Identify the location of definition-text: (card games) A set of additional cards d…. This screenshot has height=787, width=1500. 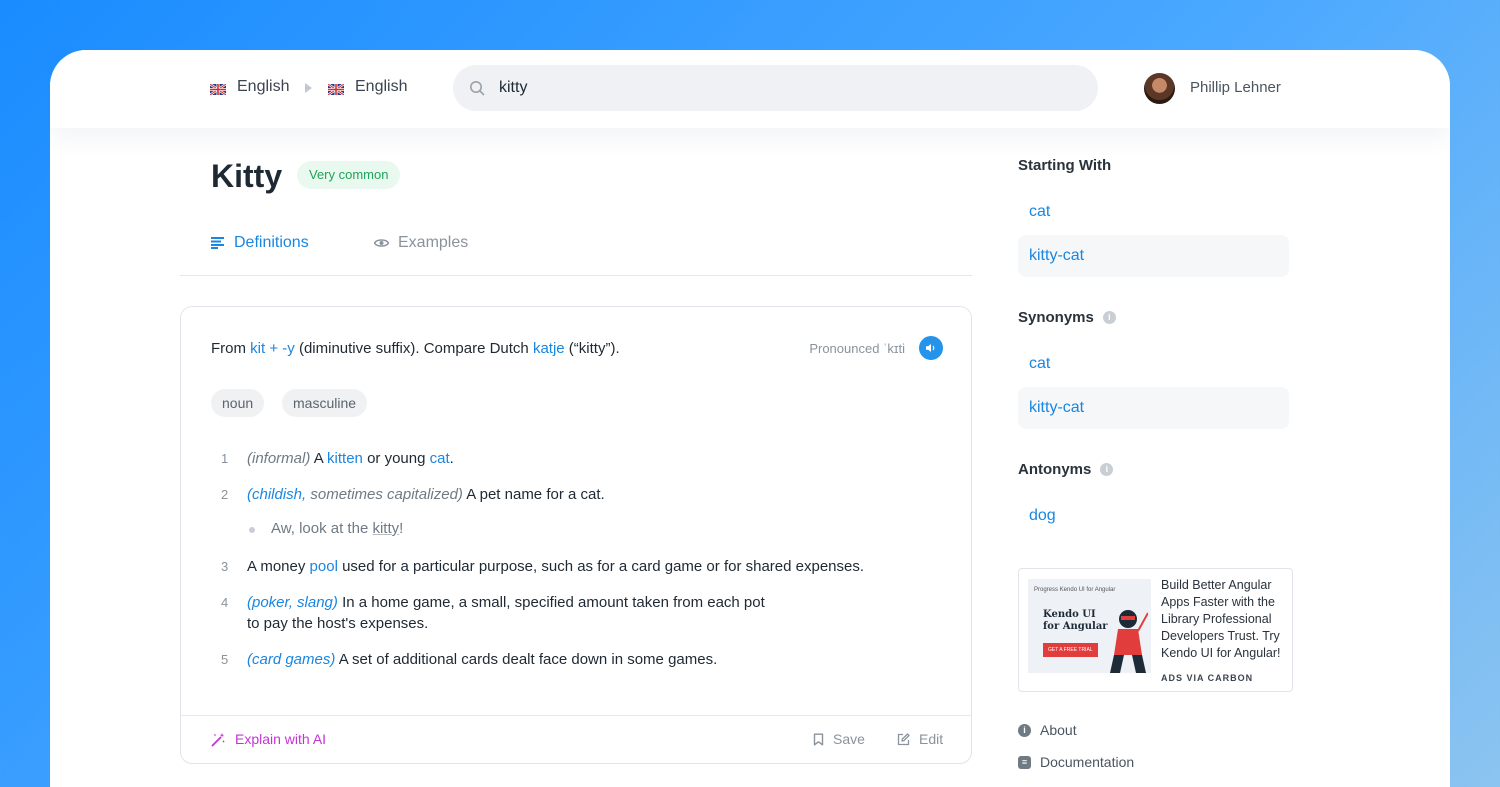
(517, 659).